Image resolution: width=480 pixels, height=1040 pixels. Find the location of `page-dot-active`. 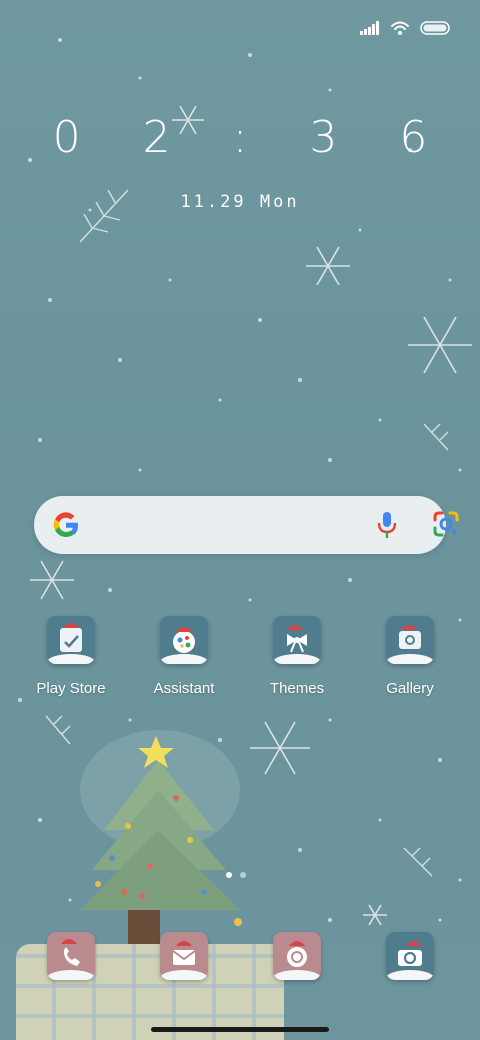

page-dot-active is located at coordinates (229, 875).